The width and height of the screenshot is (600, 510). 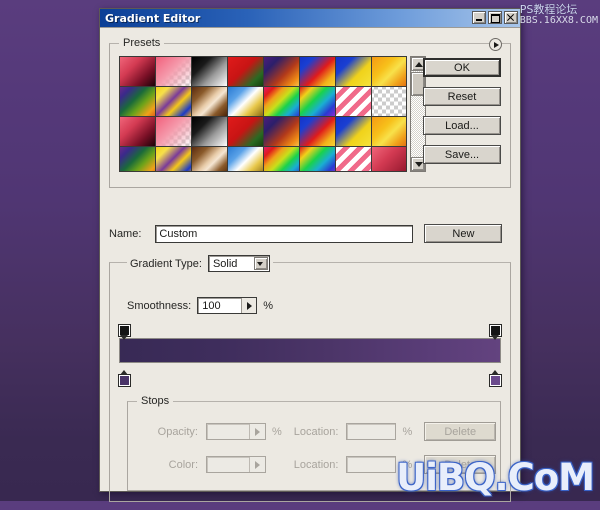 I want to click on watermark-top-line1: PS教程论坛, so click(x=548, y=9).